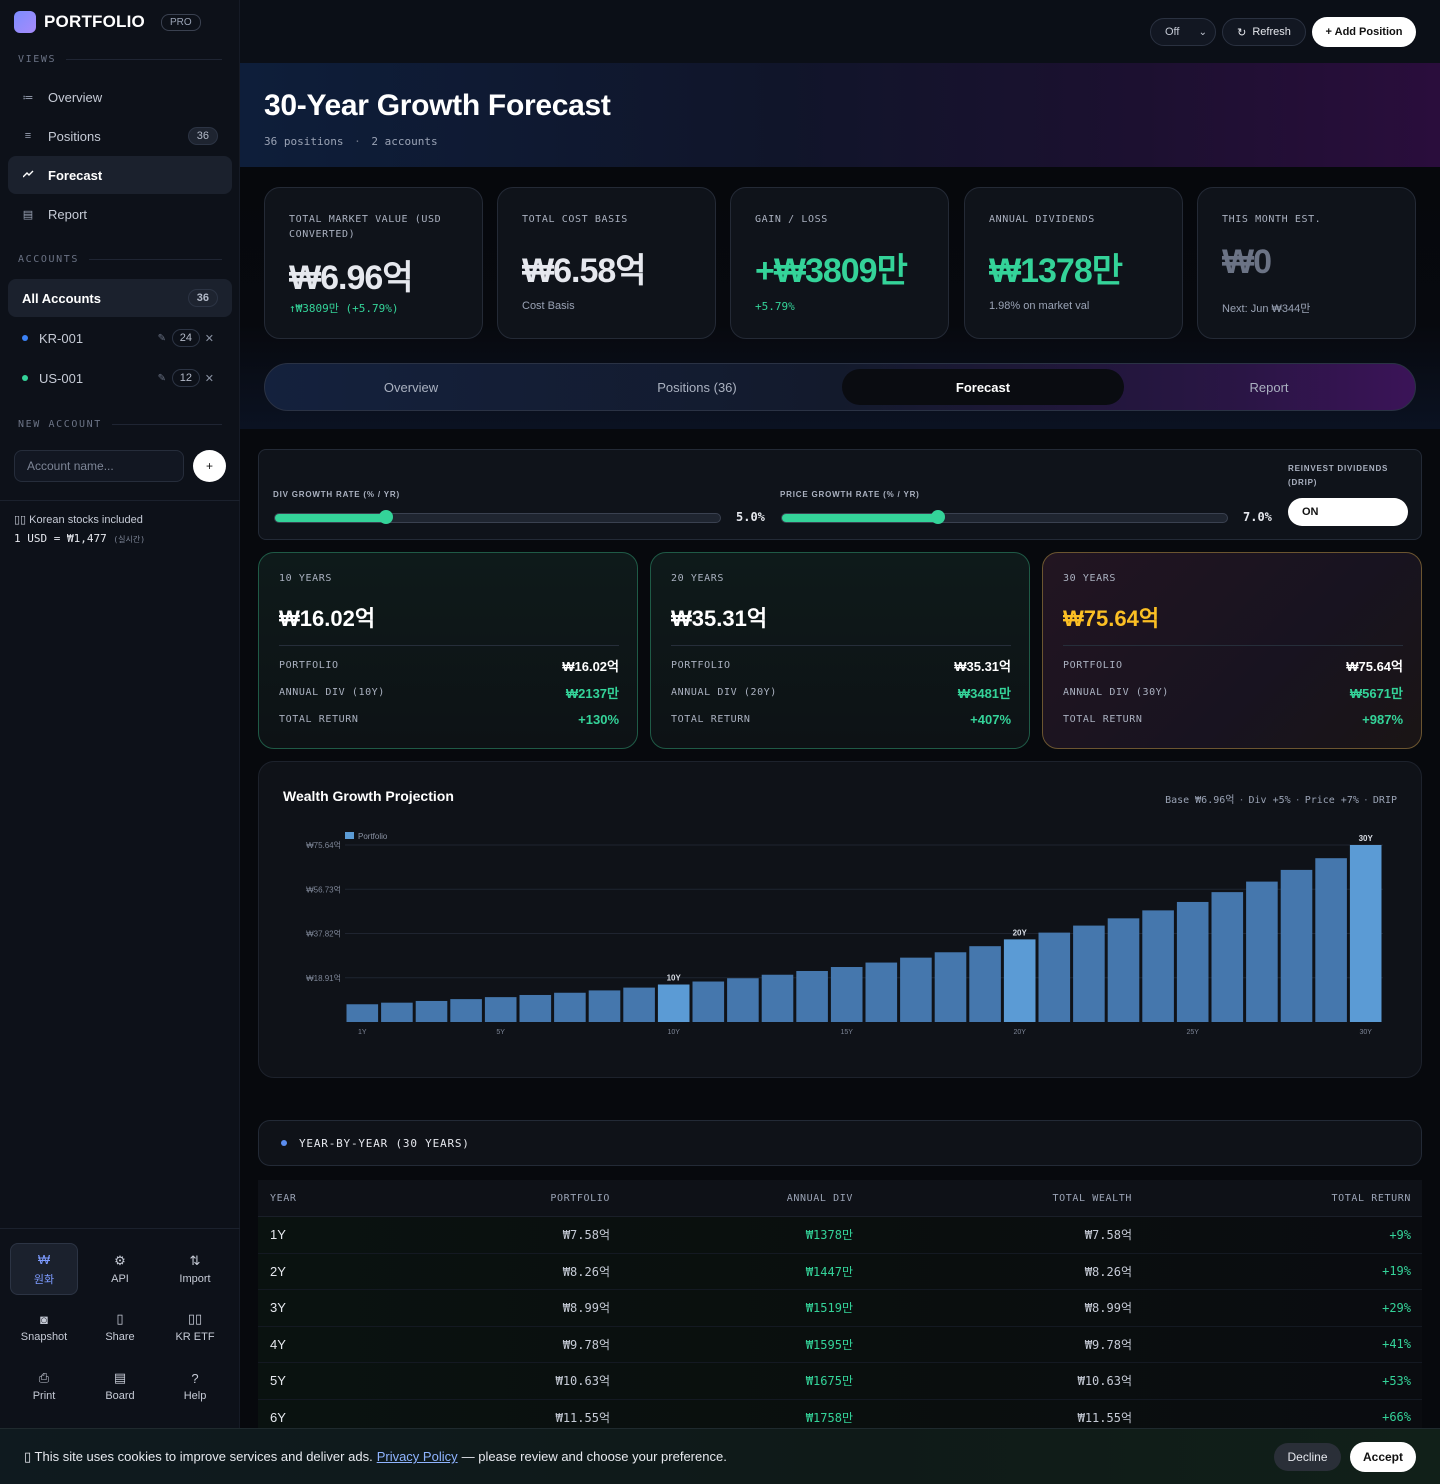 Image resolution: width=1440 pixels, height=1484 pixels. I want to click on section-dot-icon, so click(284, 1143).